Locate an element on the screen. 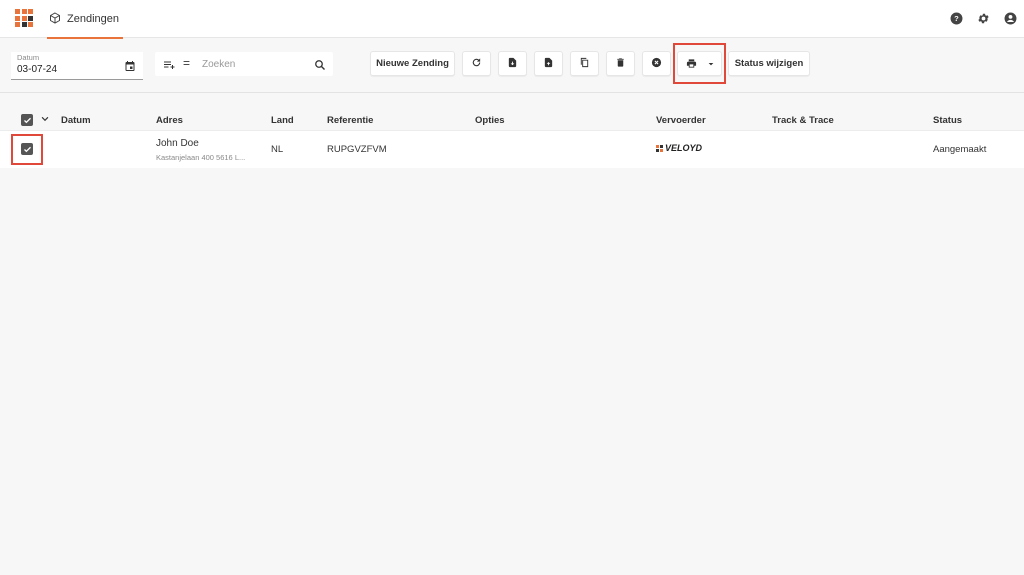 The height and width of the screenshot is (575, 1024). change-status-button: Status wijzigen is located at coordinates (769, 63).